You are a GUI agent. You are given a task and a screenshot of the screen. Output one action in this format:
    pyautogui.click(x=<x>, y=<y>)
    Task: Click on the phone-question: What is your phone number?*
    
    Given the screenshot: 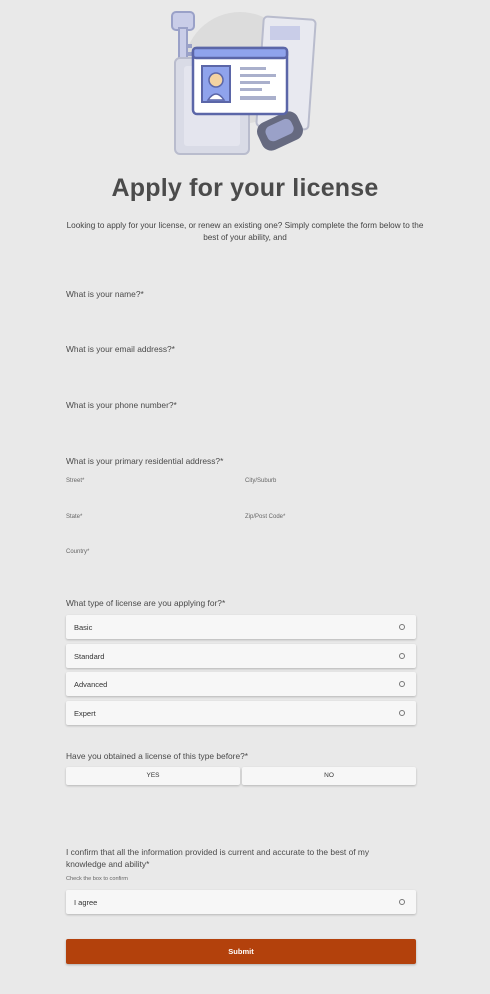 What is the action you would take?
    pyautogui.click(x=121, y=405)
    